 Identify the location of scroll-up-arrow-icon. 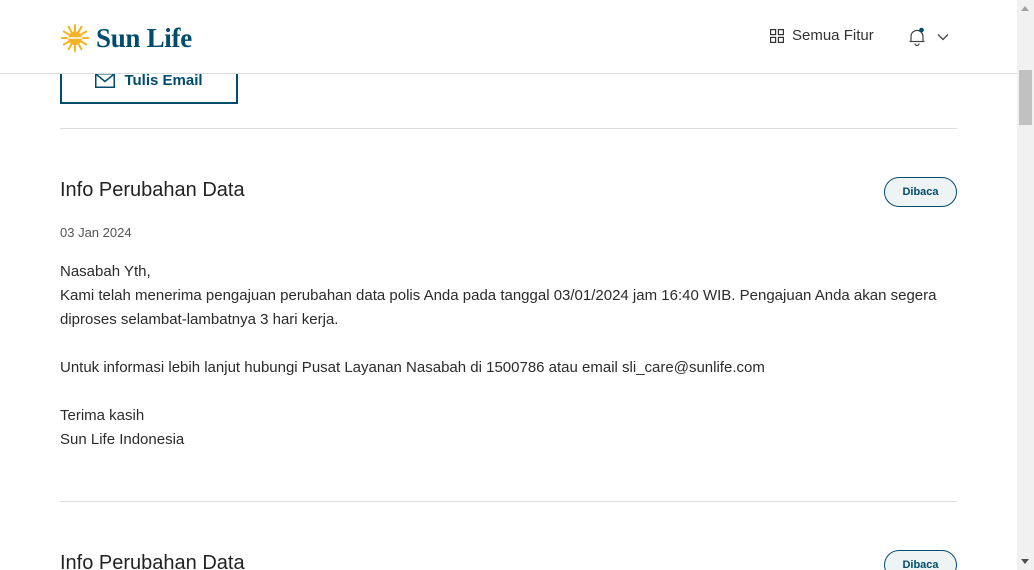
(1025, 8).